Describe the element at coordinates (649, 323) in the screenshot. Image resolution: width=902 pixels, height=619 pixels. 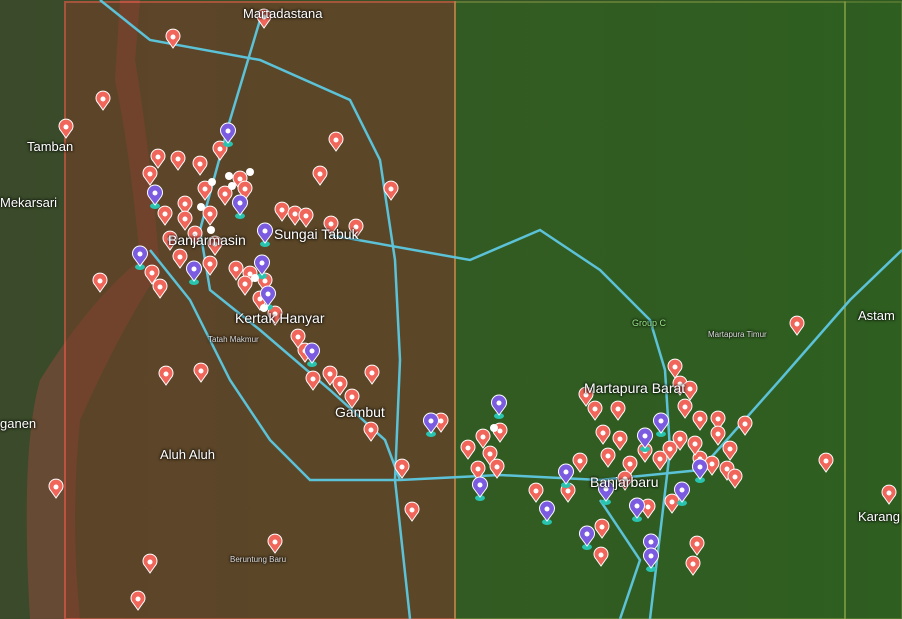
I see `group-label: Group C` at that location.